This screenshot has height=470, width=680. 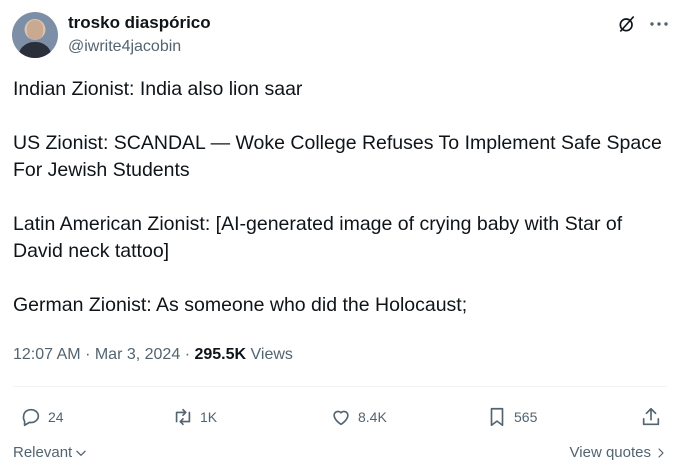 I want to click on bookmark-icon, so click(x=497, y=417).